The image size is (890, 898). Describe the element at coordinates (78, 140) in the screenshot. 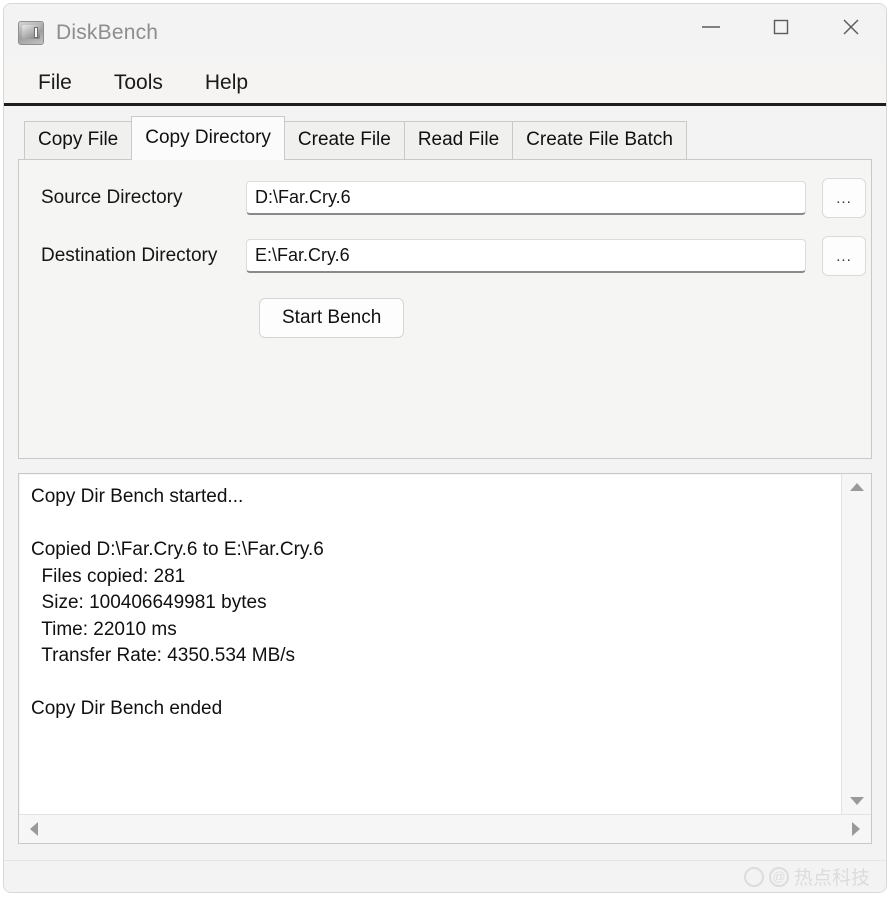

I see `tab-copy-file: Copy File` at that location.